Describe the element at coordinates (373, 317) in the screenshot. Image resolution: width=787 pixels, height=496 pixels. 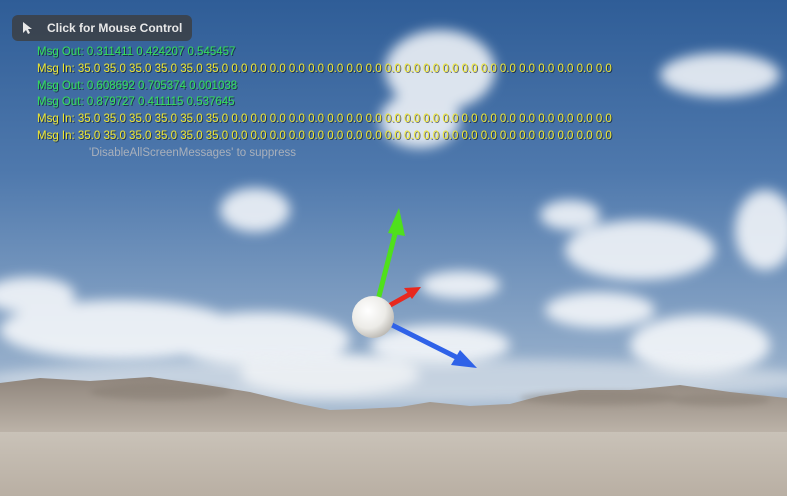
I see `sphere` at that location.